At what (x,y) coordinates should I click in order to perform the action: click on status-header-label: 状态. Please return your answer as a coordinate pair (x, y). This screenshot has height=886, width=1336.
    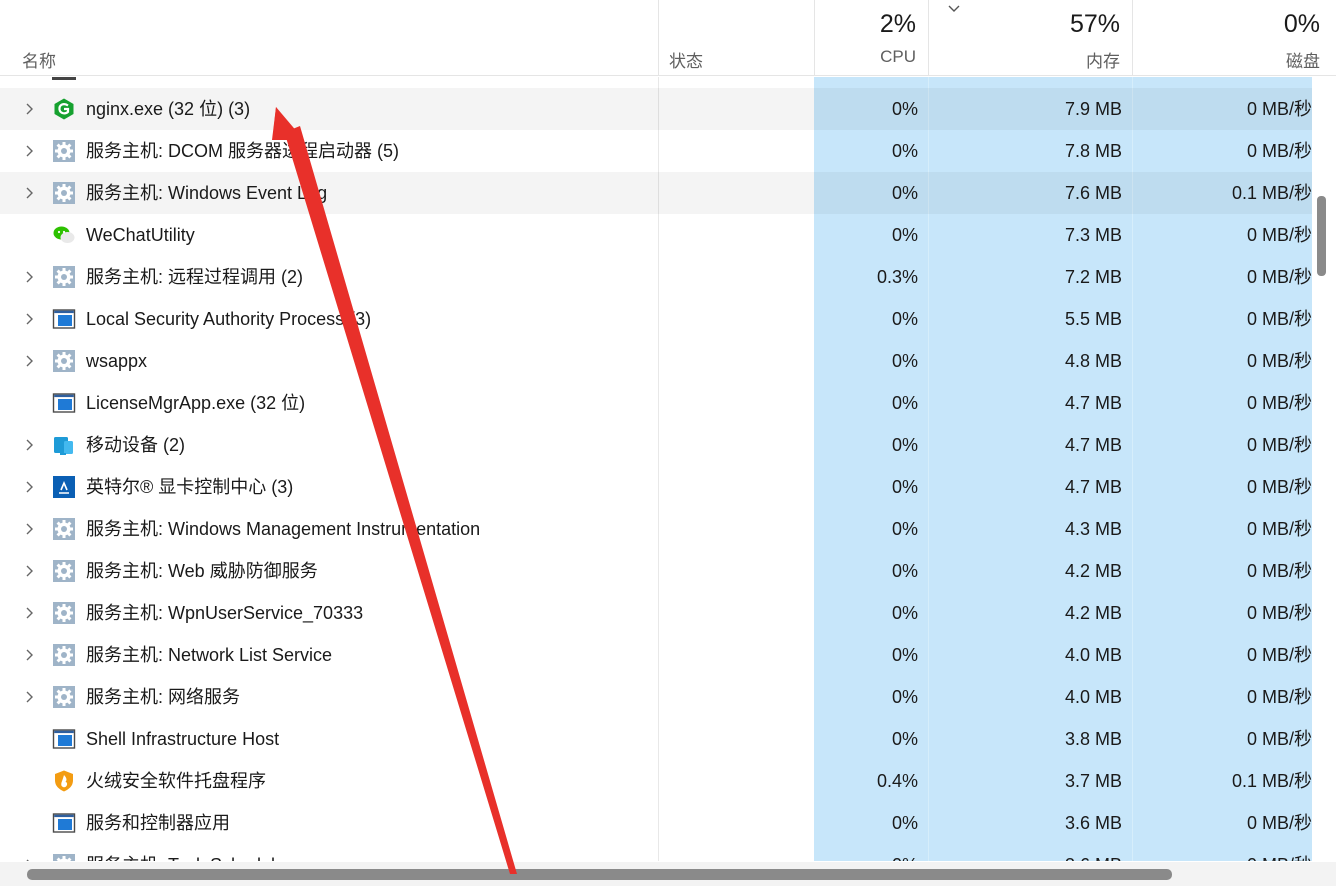
    Looking at the image, I should click on (686, 61).